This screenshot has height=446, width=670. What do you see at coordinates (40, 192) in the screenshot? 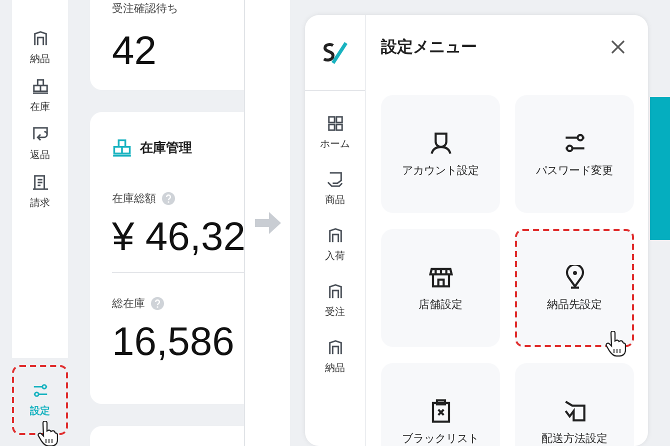
I see `sidebar-item: 請求` at bounding box center [40, 192].